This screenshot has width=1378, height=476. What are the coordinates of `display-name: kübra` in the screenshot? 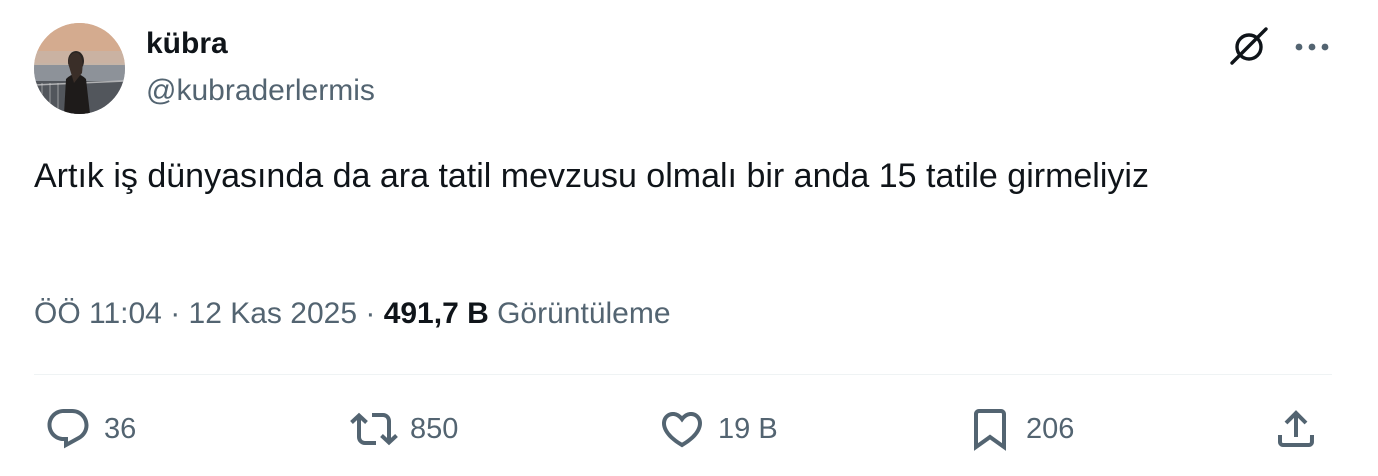 It's located at (187, 44).